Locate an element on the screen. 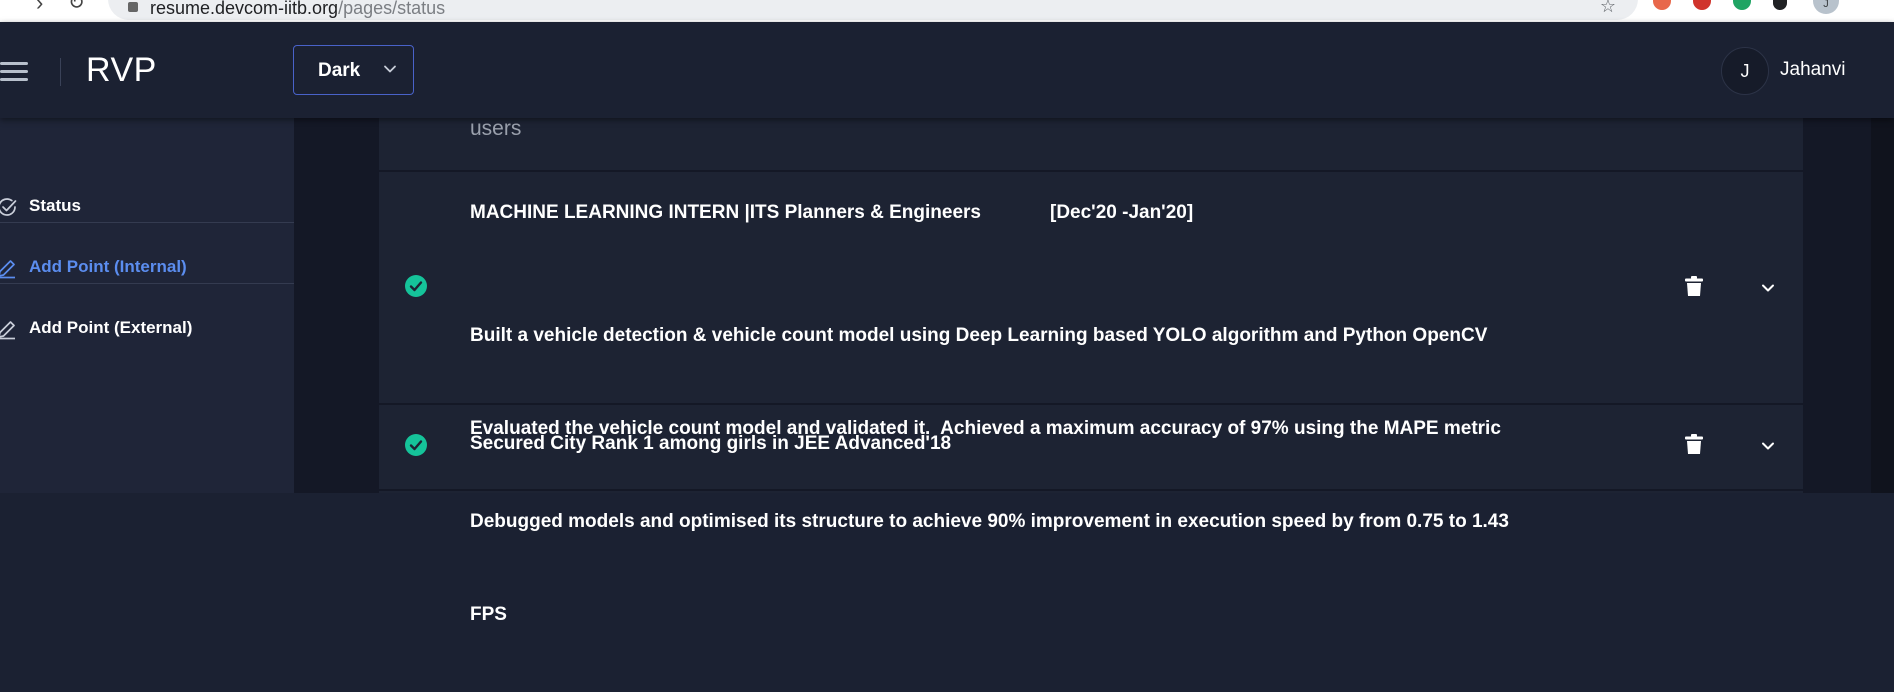 The height and width of the screenshot is (692, 1894). forward-icon: › is located at coordinates (39, 7).